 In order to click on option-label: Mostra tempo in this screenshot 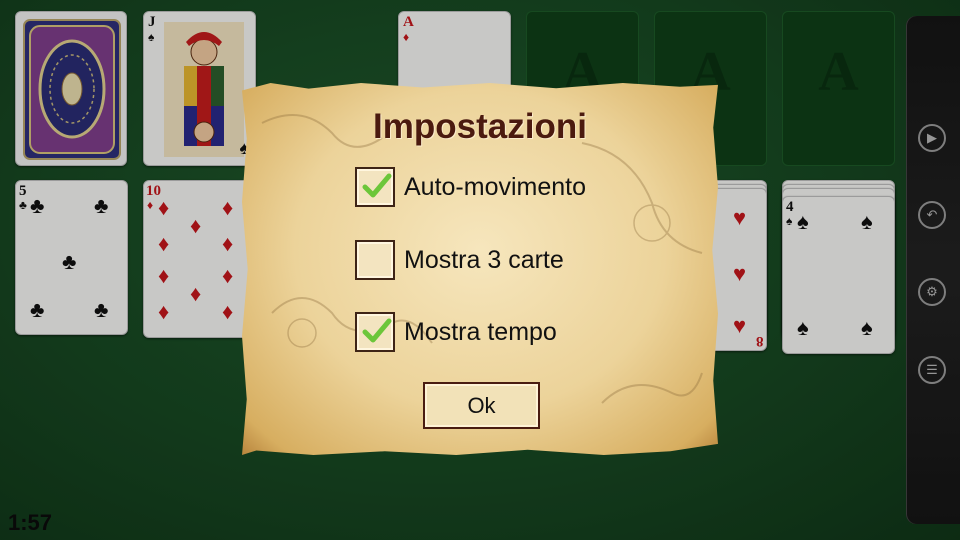, I will do `click(480, 332)`.